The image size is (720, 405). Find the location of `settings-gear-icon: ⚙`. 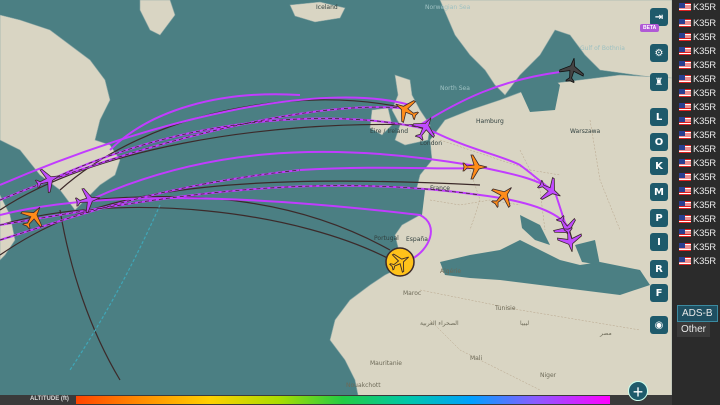

settings-gear-icon: ⚙ is located at coordinates (659, 53).